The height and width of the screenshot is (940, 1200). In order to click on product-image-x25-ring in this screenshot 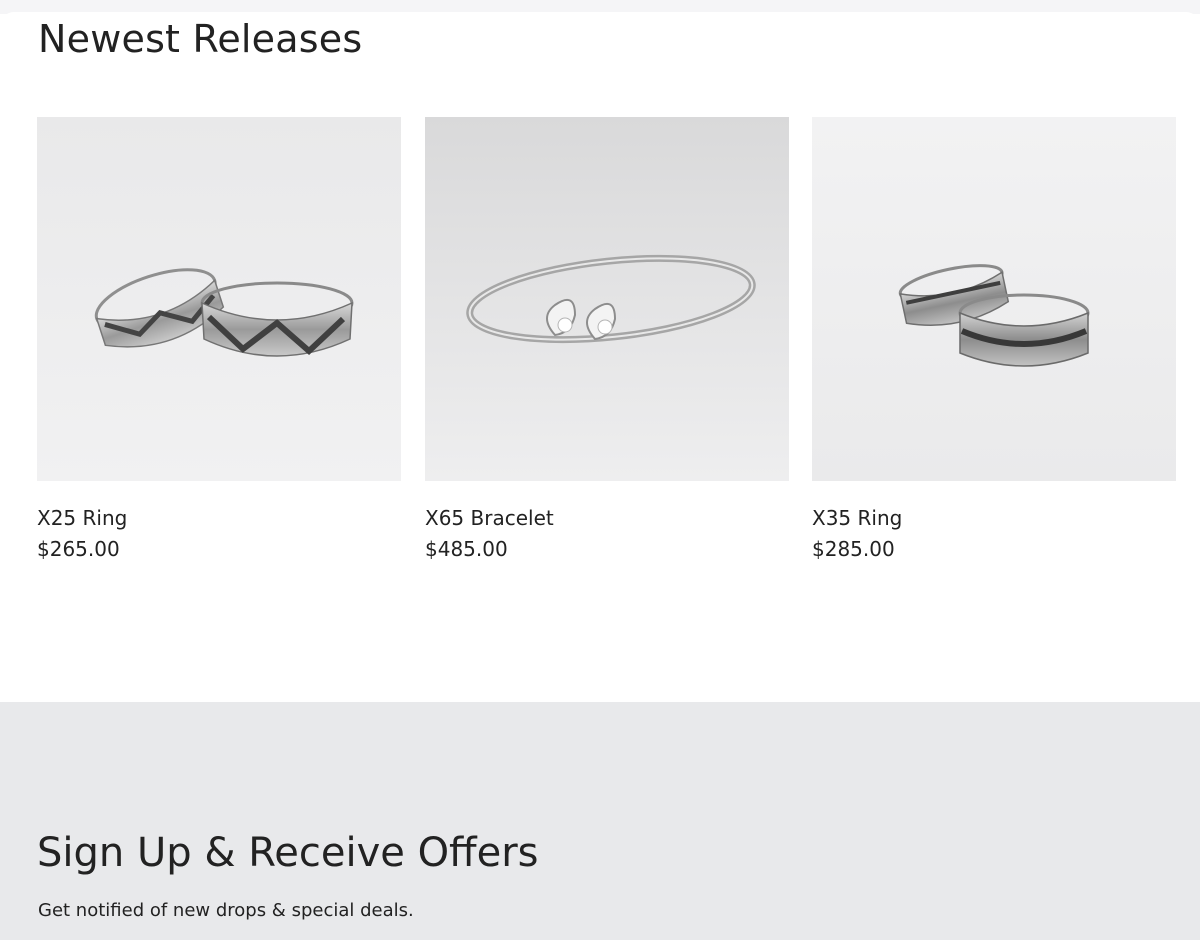, I will do `click(219, 299)`.